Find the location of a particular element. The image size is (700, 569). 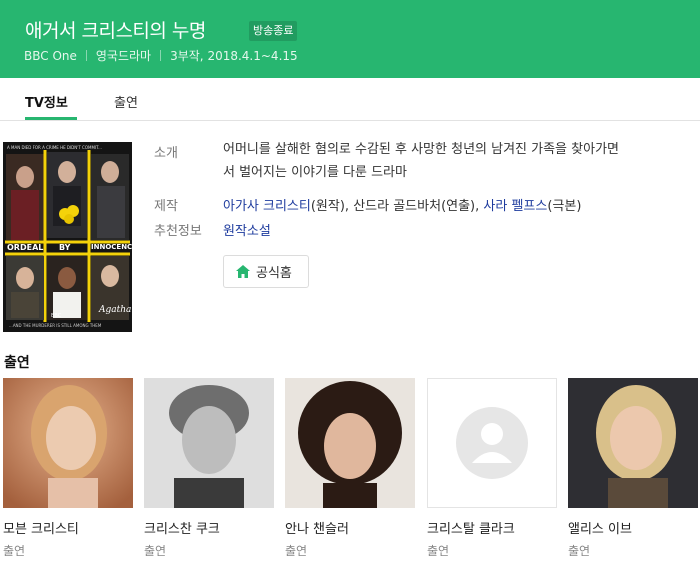

cast-card: 모븐 크리스티 출연 is located at coordinates (68, 470).